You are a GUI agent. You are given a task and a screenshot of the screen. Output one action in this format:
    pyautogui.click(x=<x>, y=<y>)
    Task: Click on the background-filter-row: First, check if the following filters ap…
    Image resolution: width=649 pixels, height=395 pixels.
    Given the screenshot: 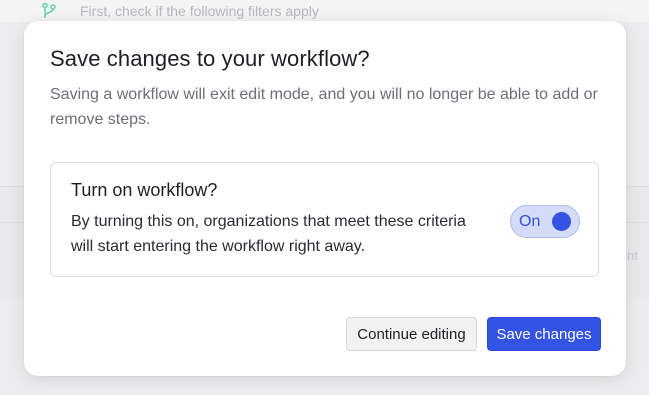 What is the action you would take?
    pyautogui.click(x=324, y=11)
    